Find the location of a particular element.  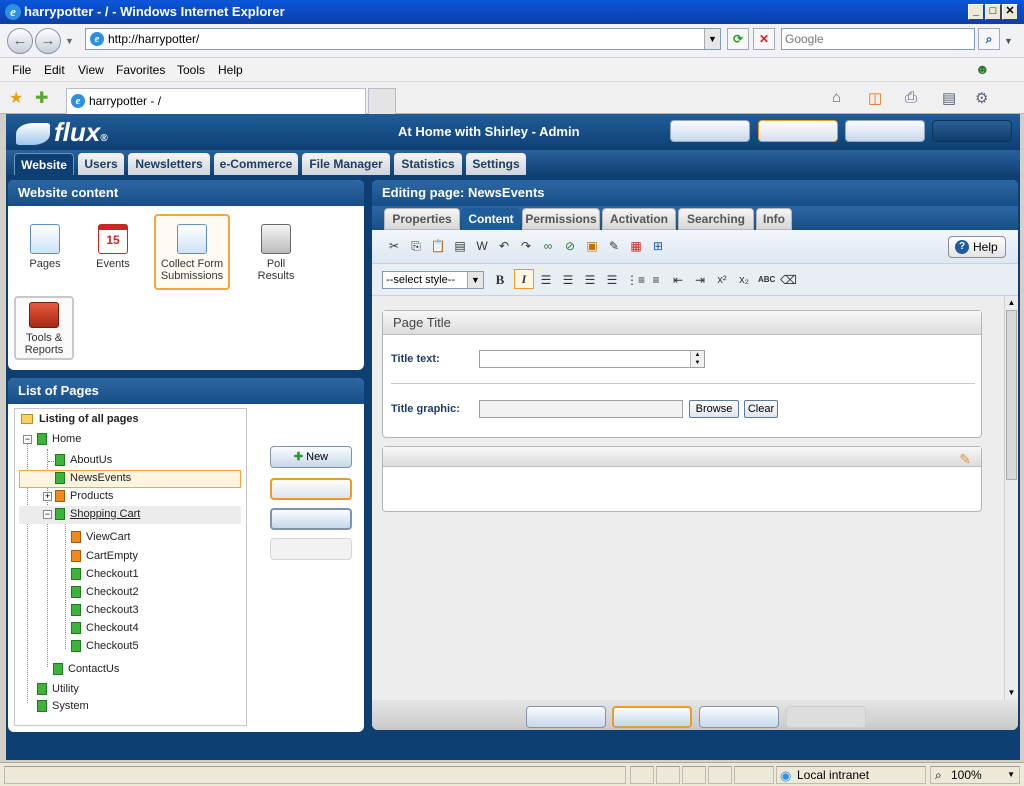

refresh-icon: ⟳ is located at coordinates (738, 39).